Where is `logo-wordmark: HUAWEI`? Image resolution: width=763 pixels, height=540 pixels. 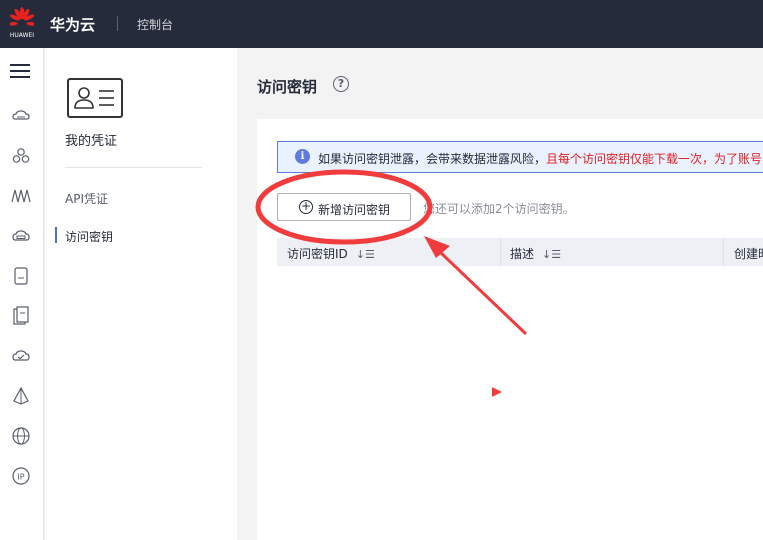
logo-wordmark: HUAWEI is located at coordinates (22, 35).